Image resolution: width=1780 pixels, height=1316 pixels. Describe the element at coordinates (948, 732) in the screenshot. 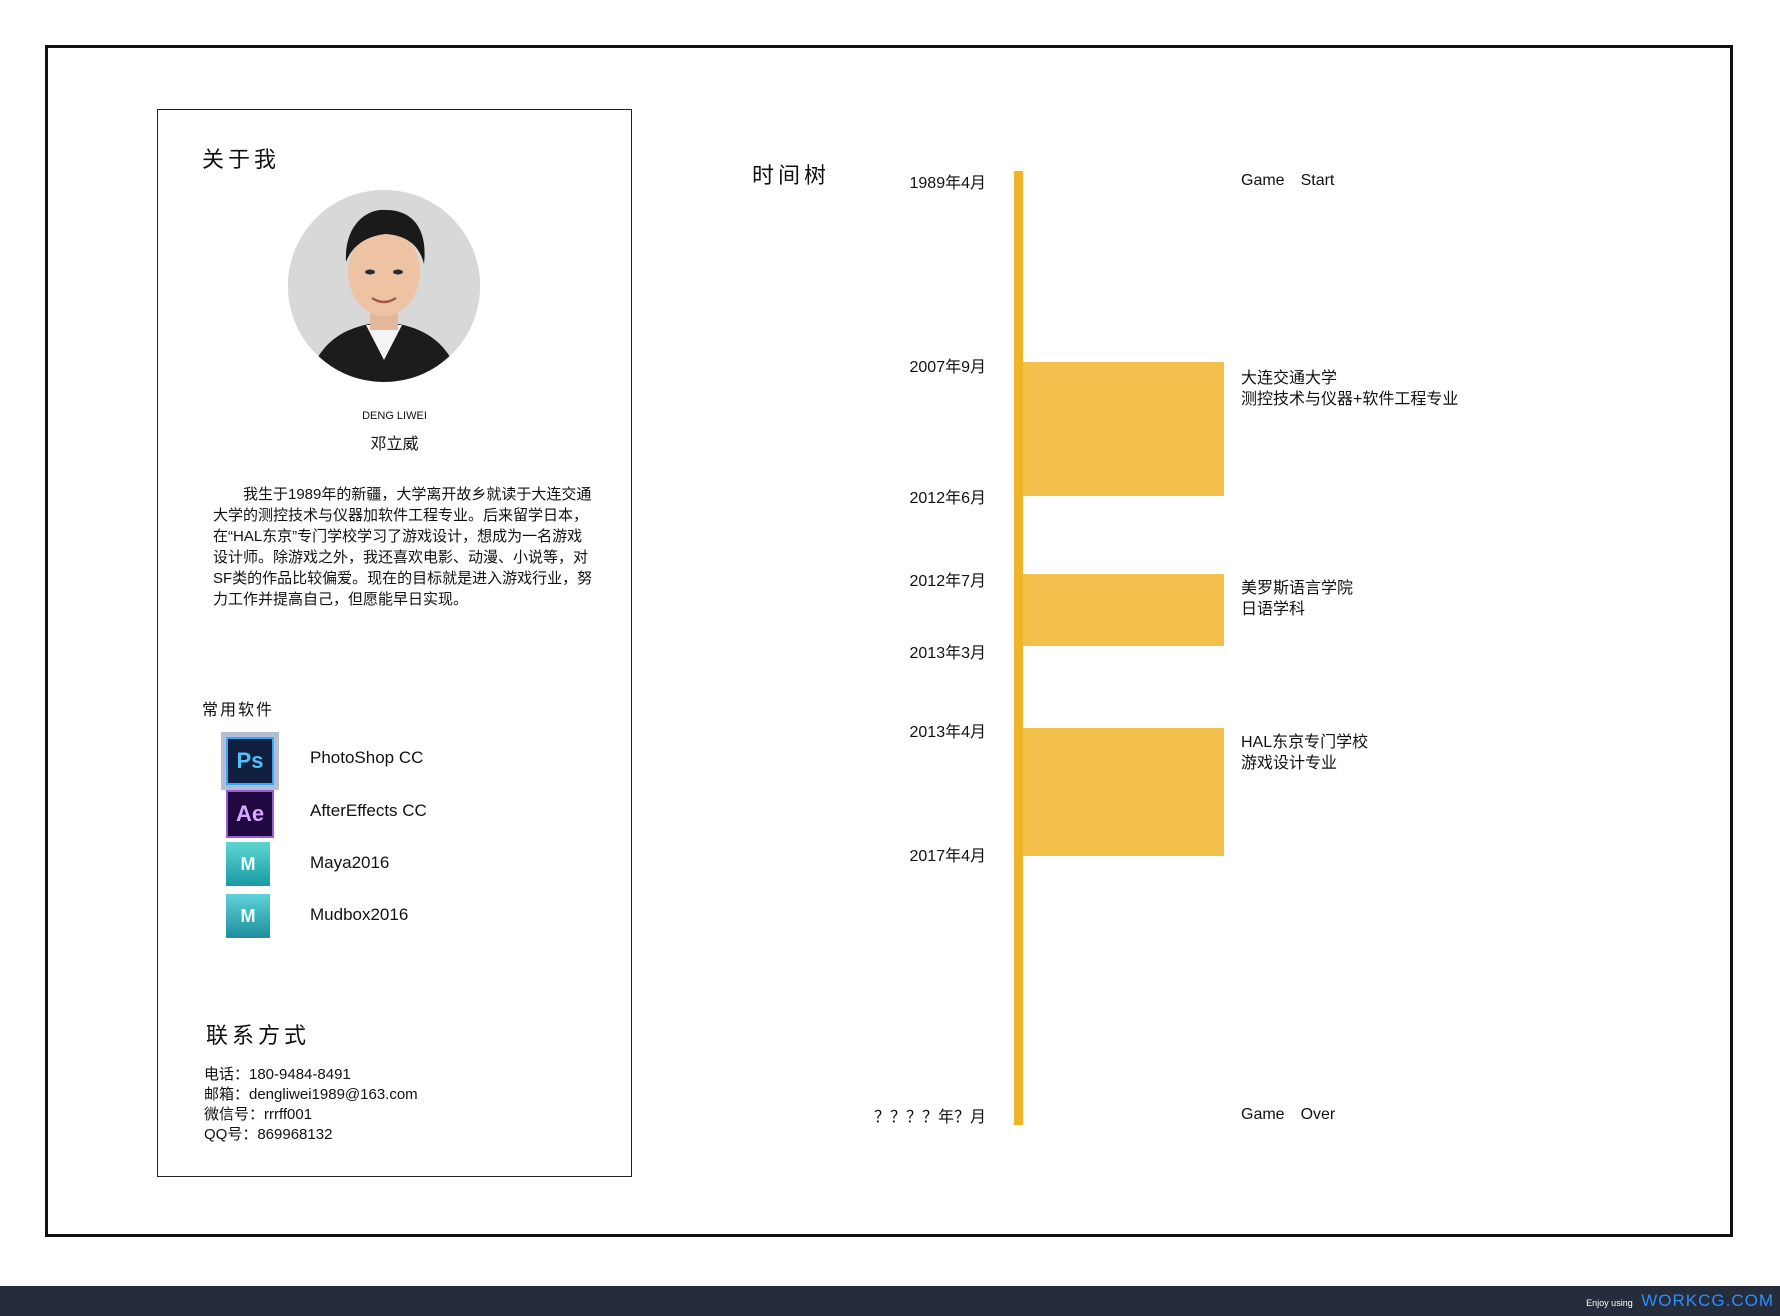

I see `timeline-date: 2013年4月` at that location.